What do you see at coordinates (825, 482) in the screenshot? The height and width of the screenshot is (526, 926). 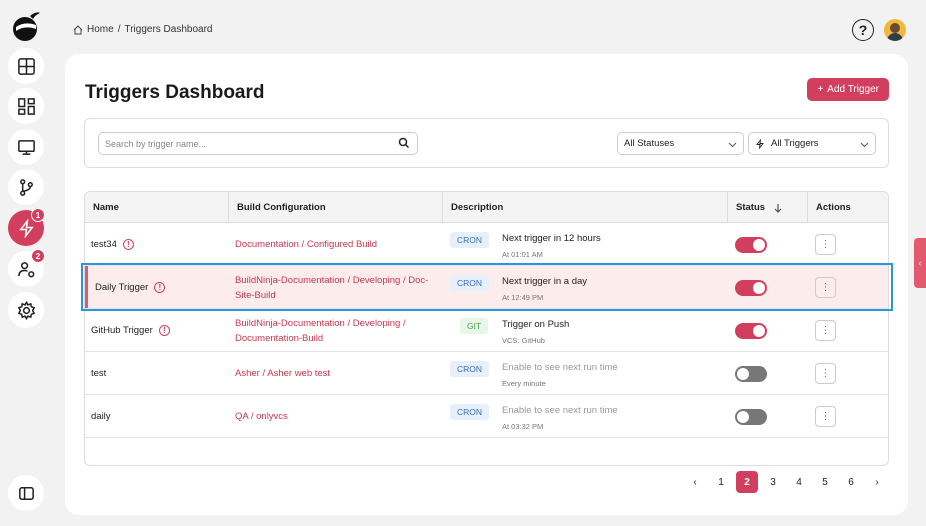 I see `page-button: 5` at bounding box center [825, 482].